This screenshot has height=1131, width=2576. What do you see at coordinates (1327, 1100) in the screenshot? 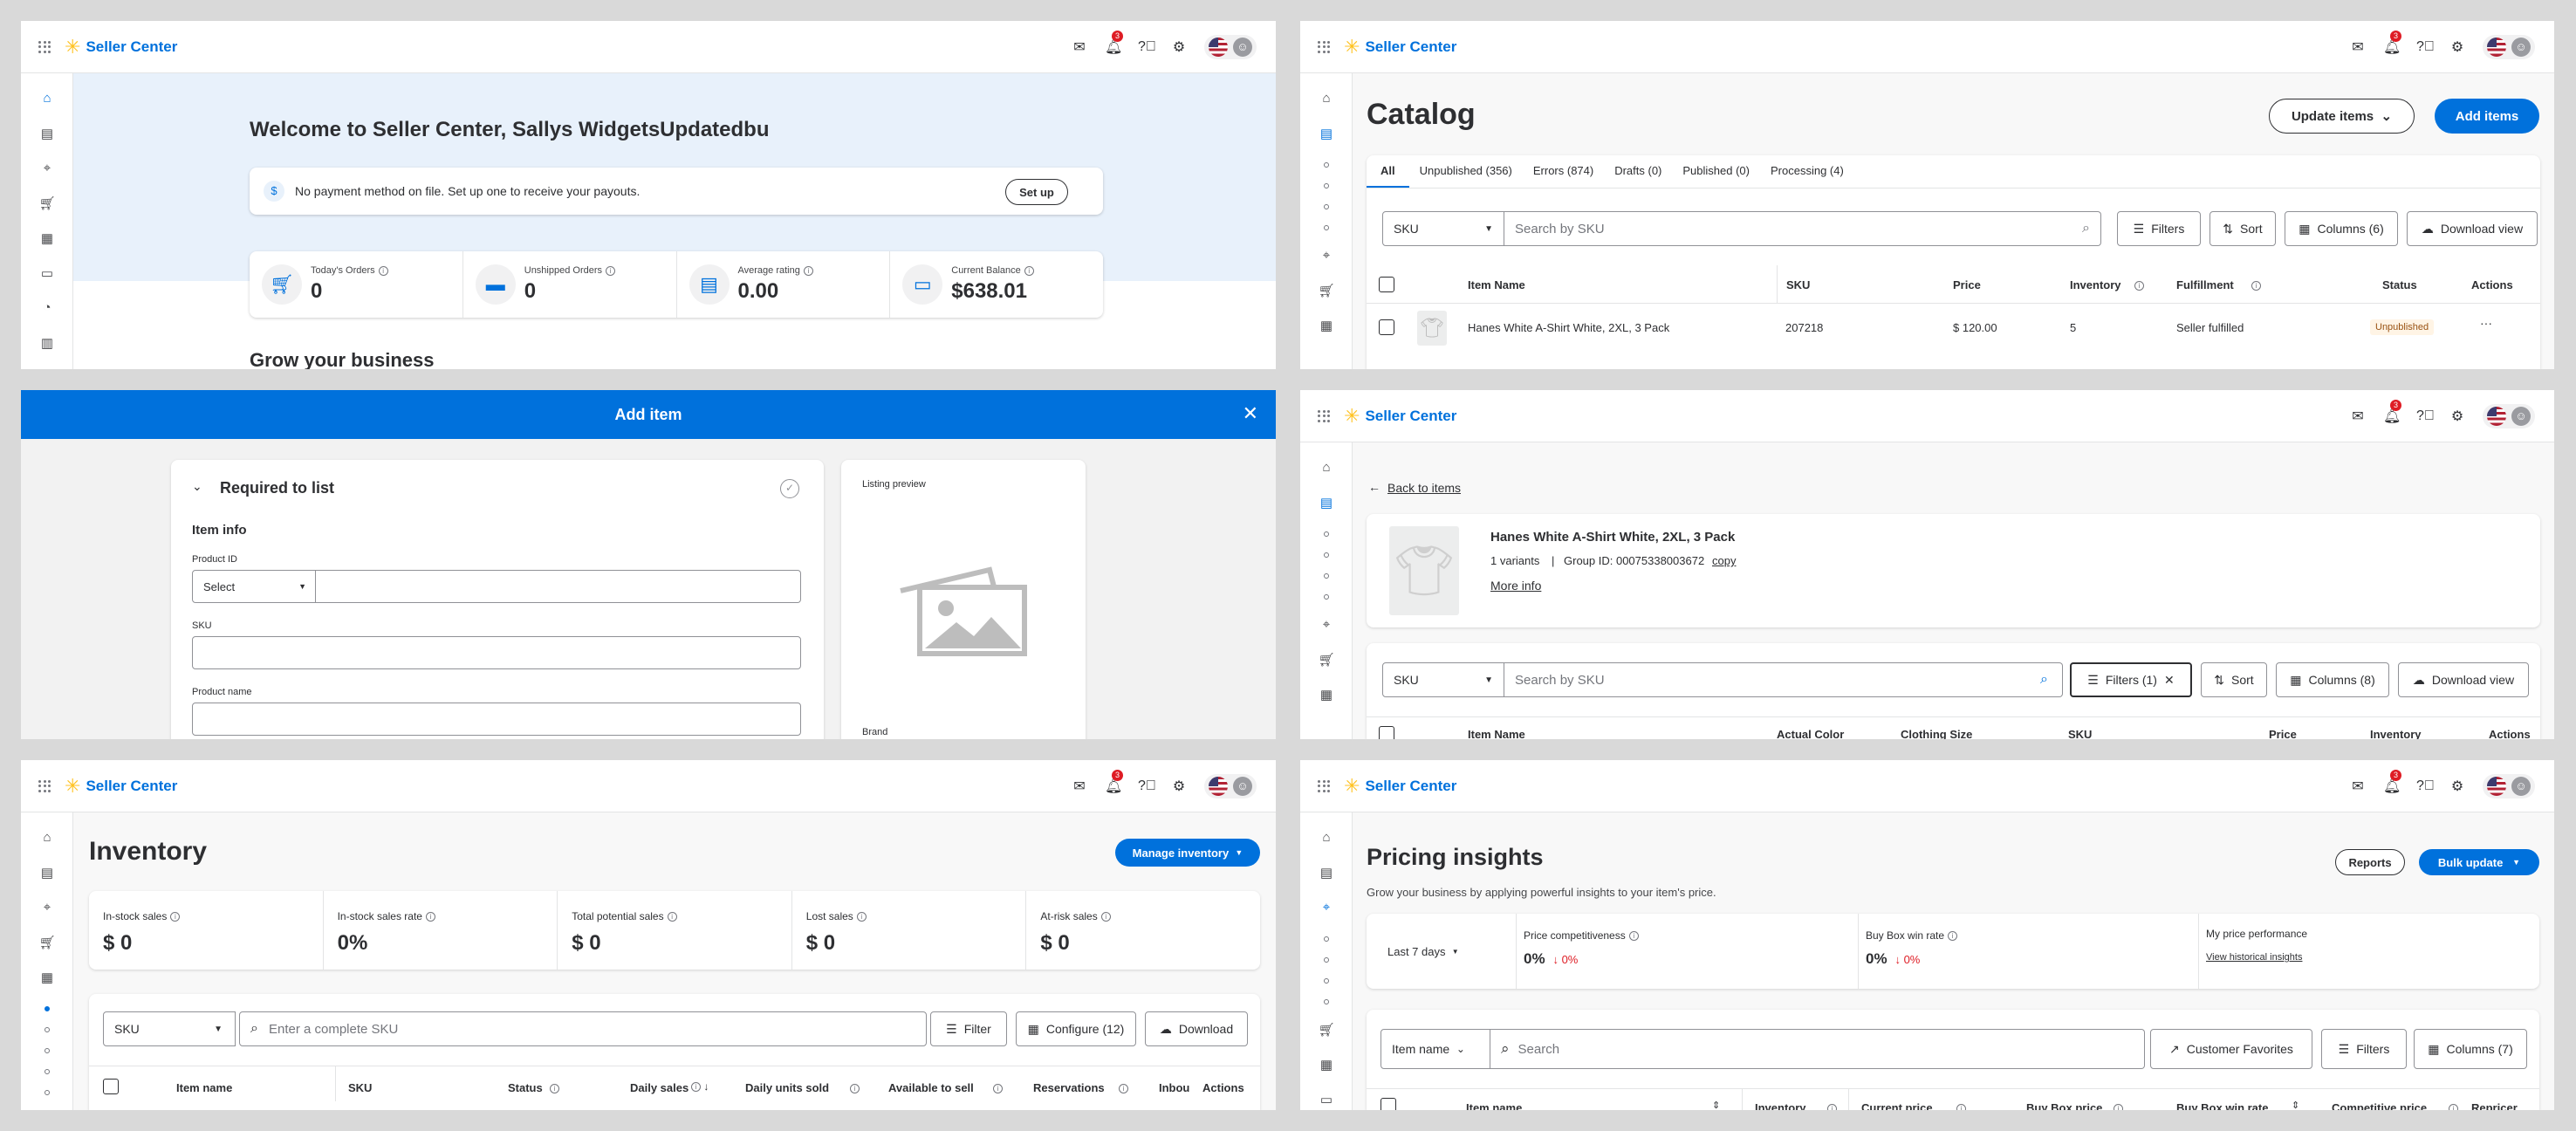
I see `payments-icon: ▭` at bounding box center [1327, 1100].